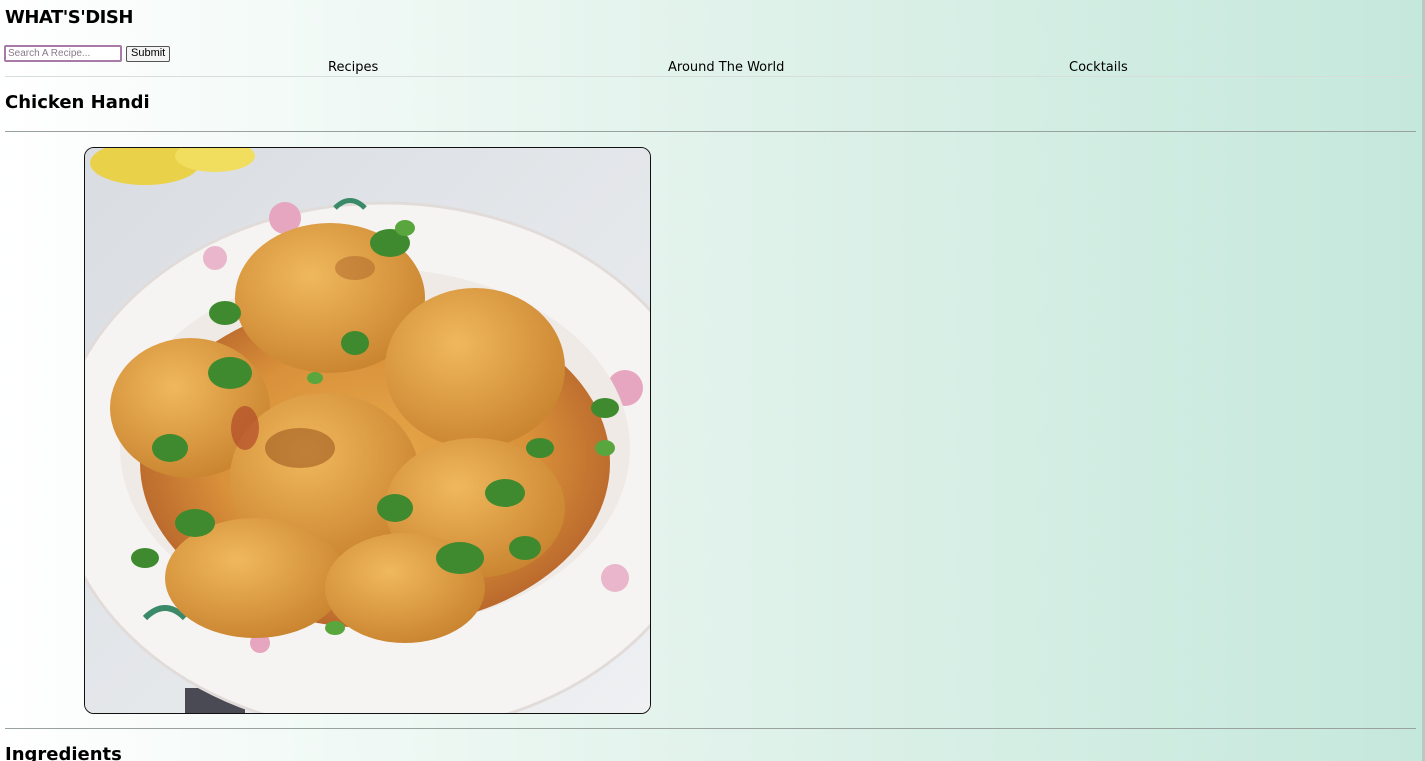 This screenshot has width=1425, height=761. Describe the element at coordinates (1098, 68) in the screenshot. I see `nav-item-cocktails: Cocktails` at that location.